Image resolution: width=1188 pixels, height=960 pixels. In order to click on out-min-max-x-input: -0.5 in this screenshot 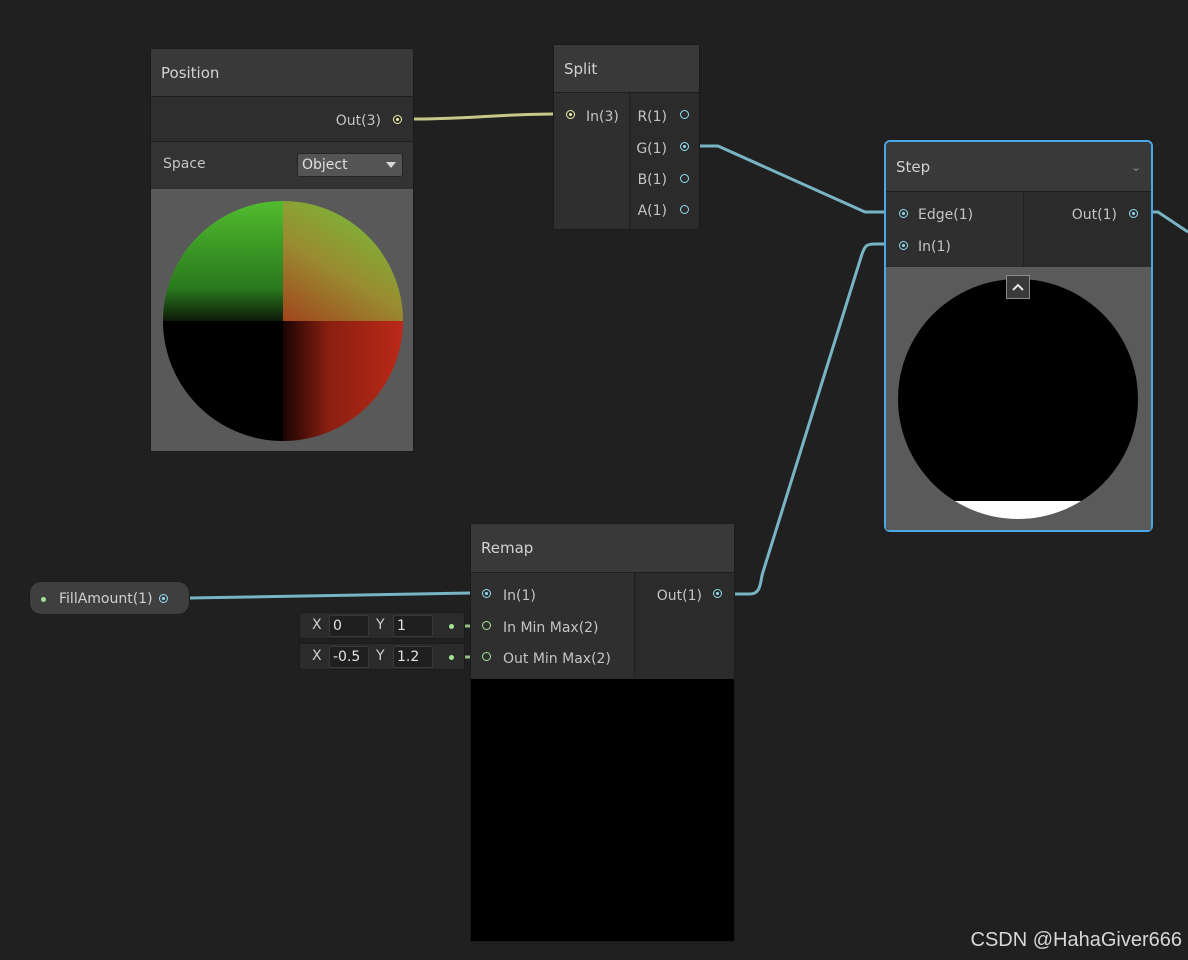, I will do `click(349, 657)`.